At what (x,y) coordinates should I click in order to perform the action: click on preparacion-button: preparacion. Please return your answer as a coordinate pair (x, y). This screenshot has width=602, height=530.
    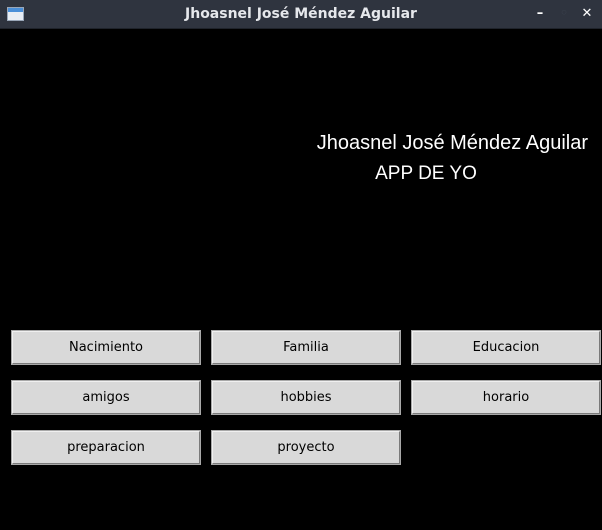
    Looking at the image, I should click on (106, 447).